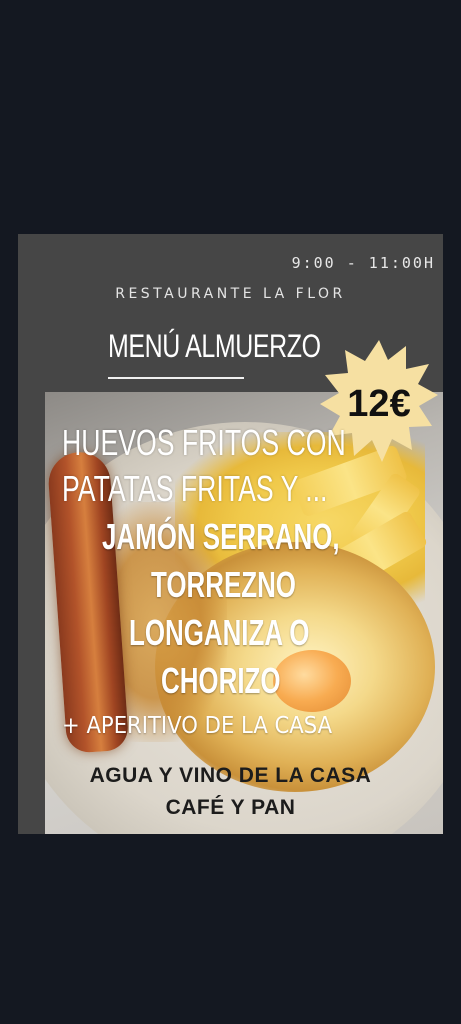 The image size is (461, 1024). I want to click on aperitivo-text: + APERITIVO DE LA CASA, so click(197, 726).